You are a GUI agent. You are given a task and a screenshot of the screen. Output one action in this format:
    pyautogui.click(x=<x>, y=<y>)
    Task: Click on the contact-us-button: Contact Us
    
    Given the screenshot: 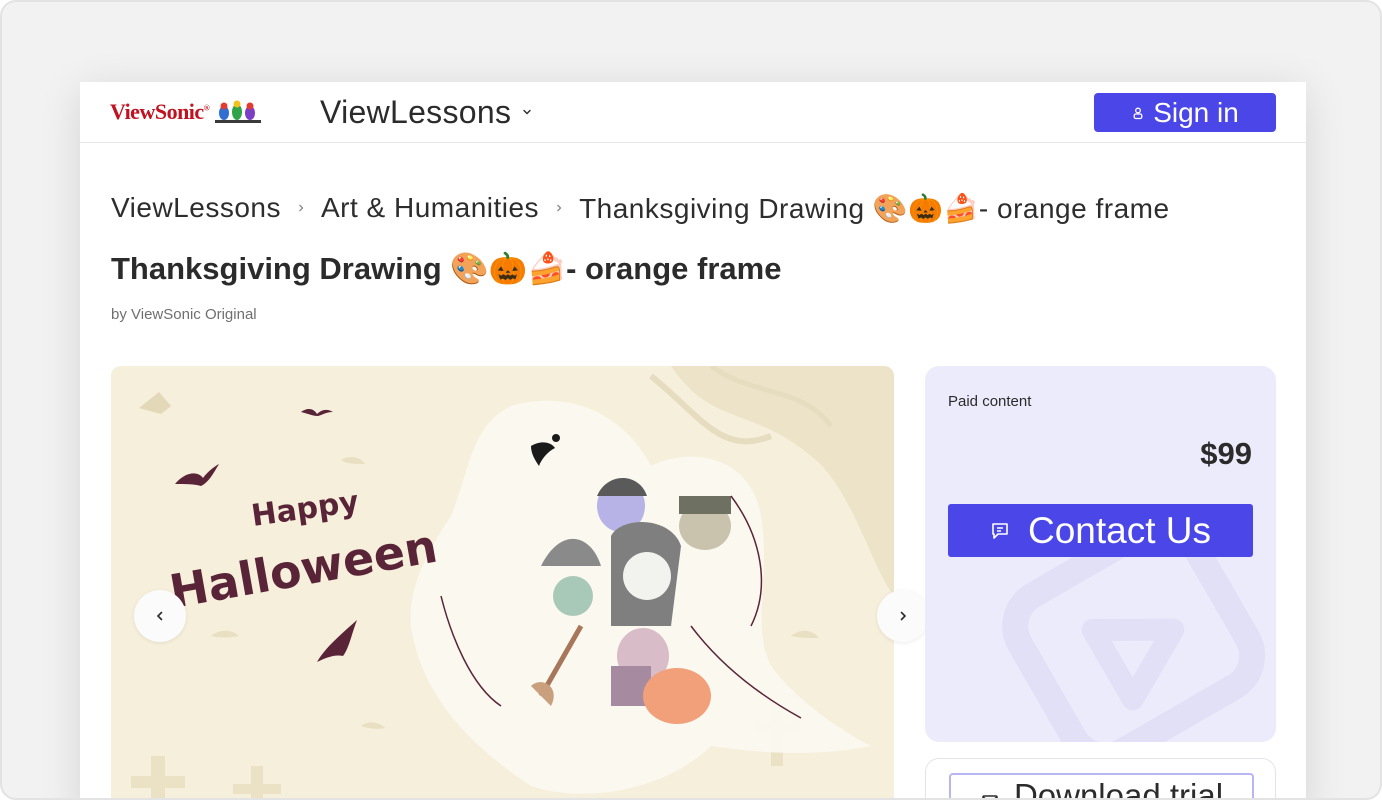 What is the action you would take?
    pyautogui.click(x=1100, y=530)
    